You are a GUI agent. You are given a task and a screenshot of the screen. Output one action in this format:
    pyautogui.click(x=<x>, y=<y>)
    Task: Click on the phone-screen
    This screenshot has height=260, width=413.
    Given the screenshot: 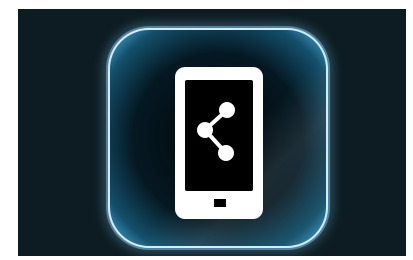 What is the action you would take?
    pyautogui.click(x=219, y=135)
    